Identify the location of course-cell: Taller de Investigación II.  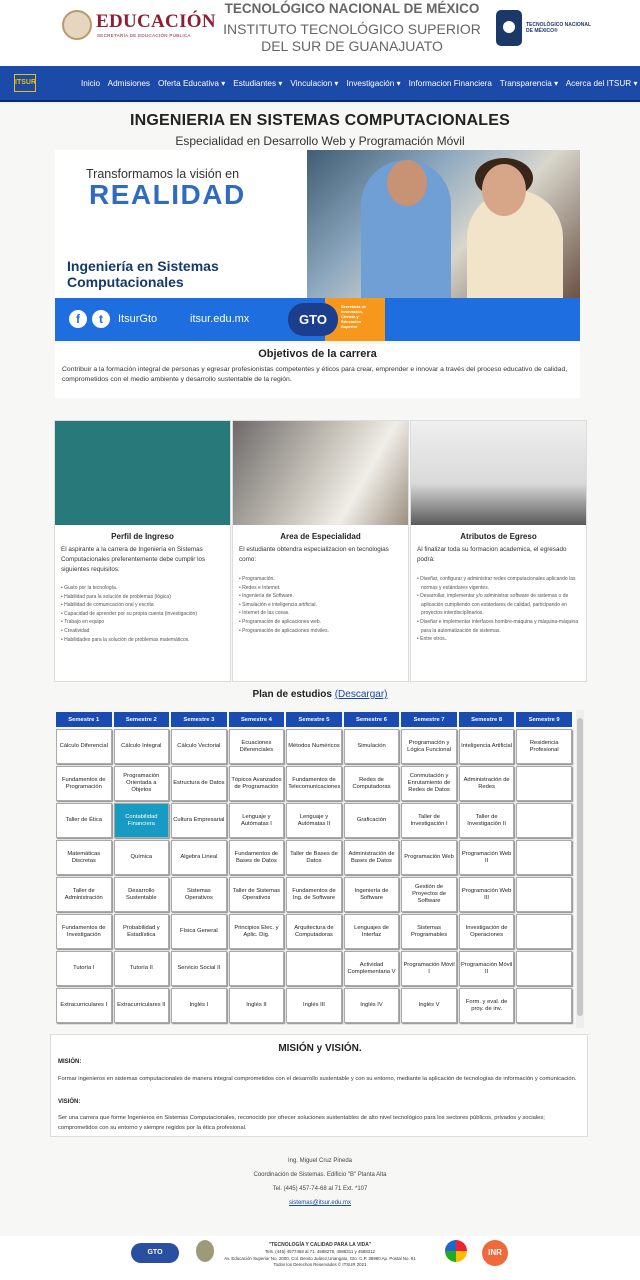
(486, 820).